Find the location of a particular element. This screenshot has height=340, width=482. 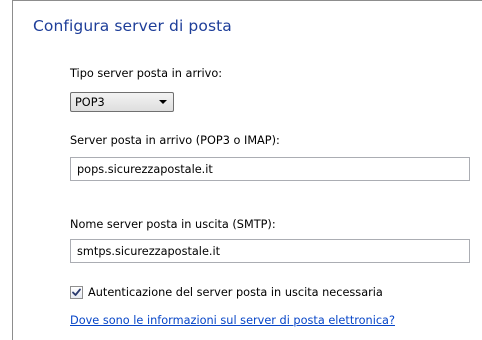

panel-left-border is located at coordinates (12, 170).